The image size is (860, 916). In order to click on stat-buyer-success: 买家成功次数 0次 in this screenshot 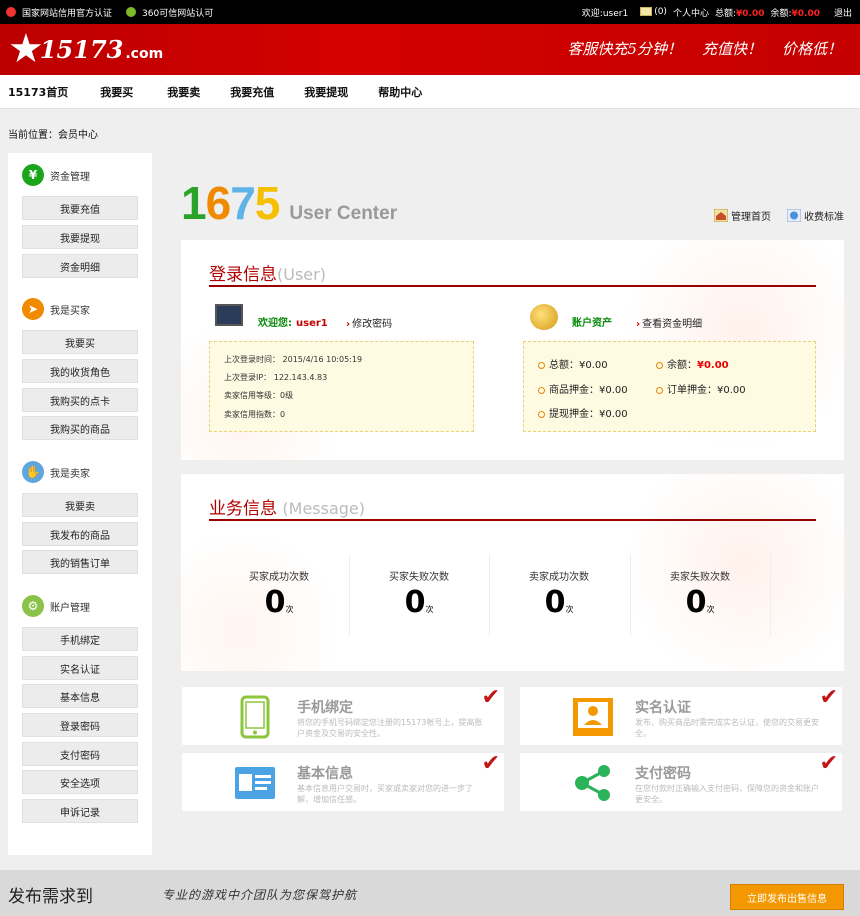, I will do `click(279, 596)`.